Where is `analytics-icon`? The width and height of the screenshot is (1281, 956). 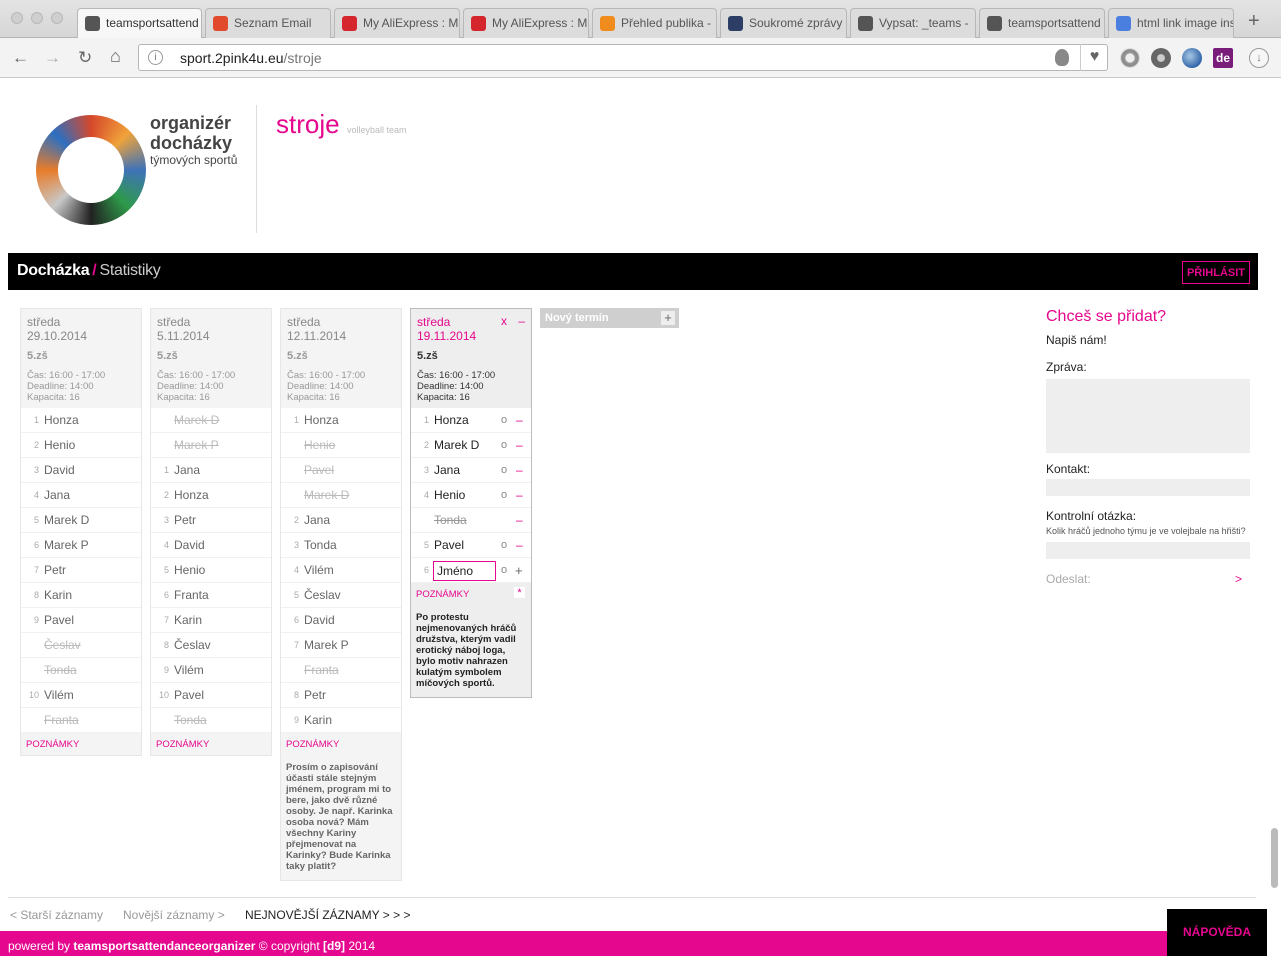 analytics-icon is located at coordinates (607, 23).